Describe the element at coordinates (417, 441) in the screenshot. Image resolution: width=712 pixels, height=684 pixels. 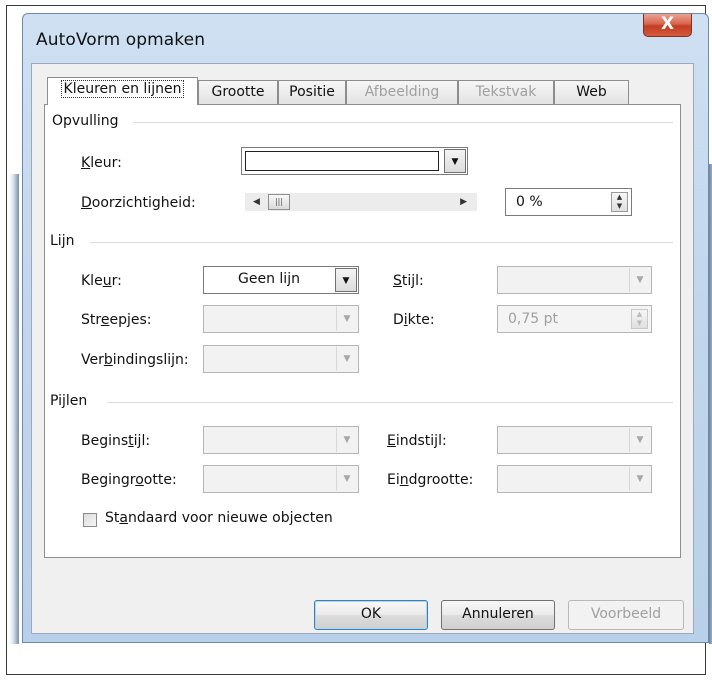
I see `end-style-label: Eindstijl:` at that location.